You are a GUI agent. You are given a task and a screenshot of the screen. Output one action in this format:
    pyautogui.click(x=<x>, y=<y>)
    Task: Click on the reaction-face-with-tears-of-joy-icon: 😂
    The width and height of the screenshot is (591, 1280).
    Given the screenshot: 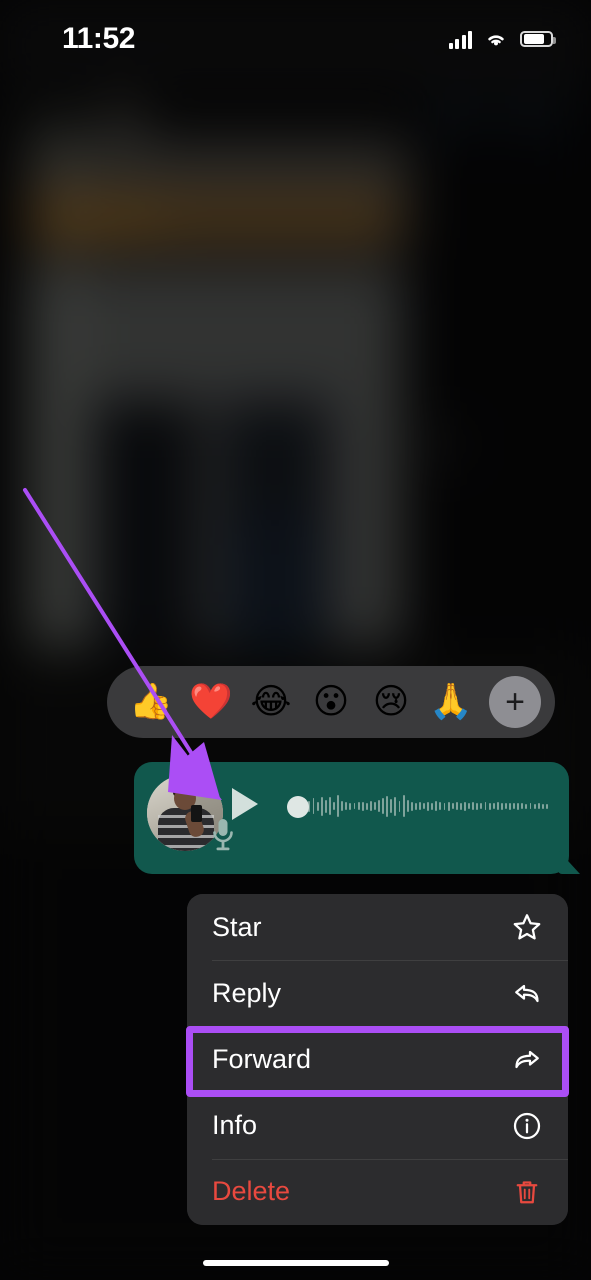 What is the action you would take?
    pyautogui.click(x=271, y=702)
    